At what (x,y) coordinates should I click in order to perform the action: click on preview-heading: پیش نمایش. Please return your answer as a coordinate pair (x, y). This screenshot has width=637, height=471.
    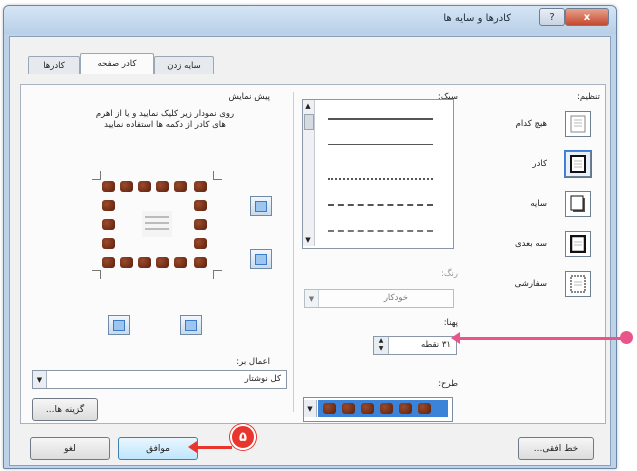
    Looking at the image, I should click on (249, 97).